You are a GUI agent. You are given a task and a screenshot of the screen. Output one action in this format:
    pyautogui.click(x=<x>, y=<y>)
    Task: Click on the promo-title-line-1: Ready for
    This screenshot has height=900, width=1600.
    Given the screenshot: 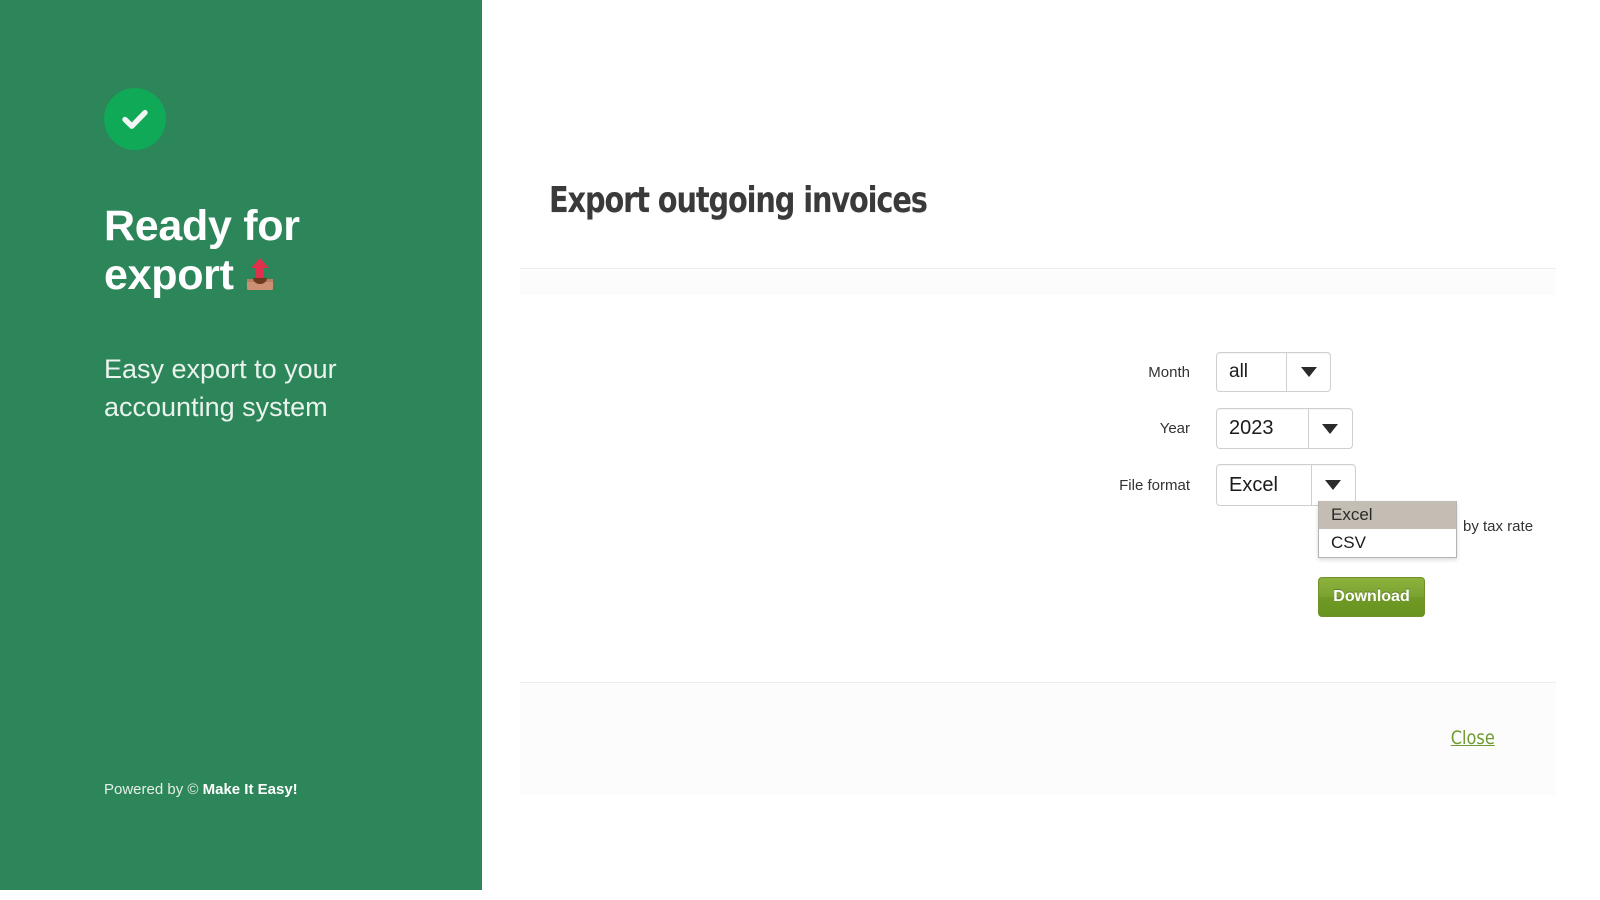 What is the action you would take?
    pyautogui.click(x=202, y=226)
    